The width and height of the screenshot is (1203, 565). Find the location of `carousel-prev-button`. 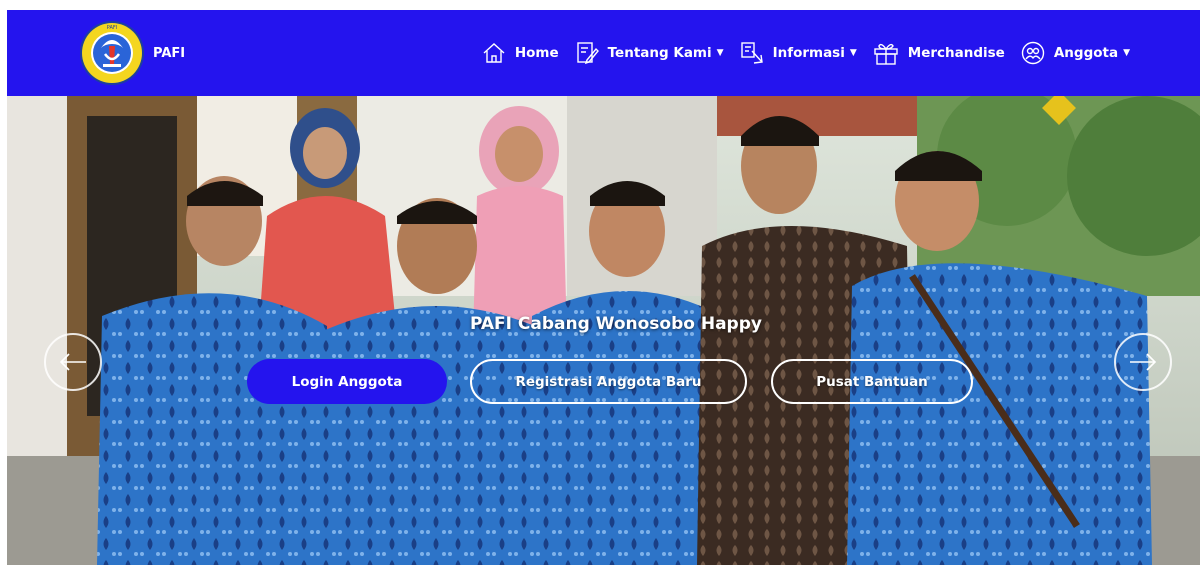

carousel-prev-button is located at coordinates (73, 362).